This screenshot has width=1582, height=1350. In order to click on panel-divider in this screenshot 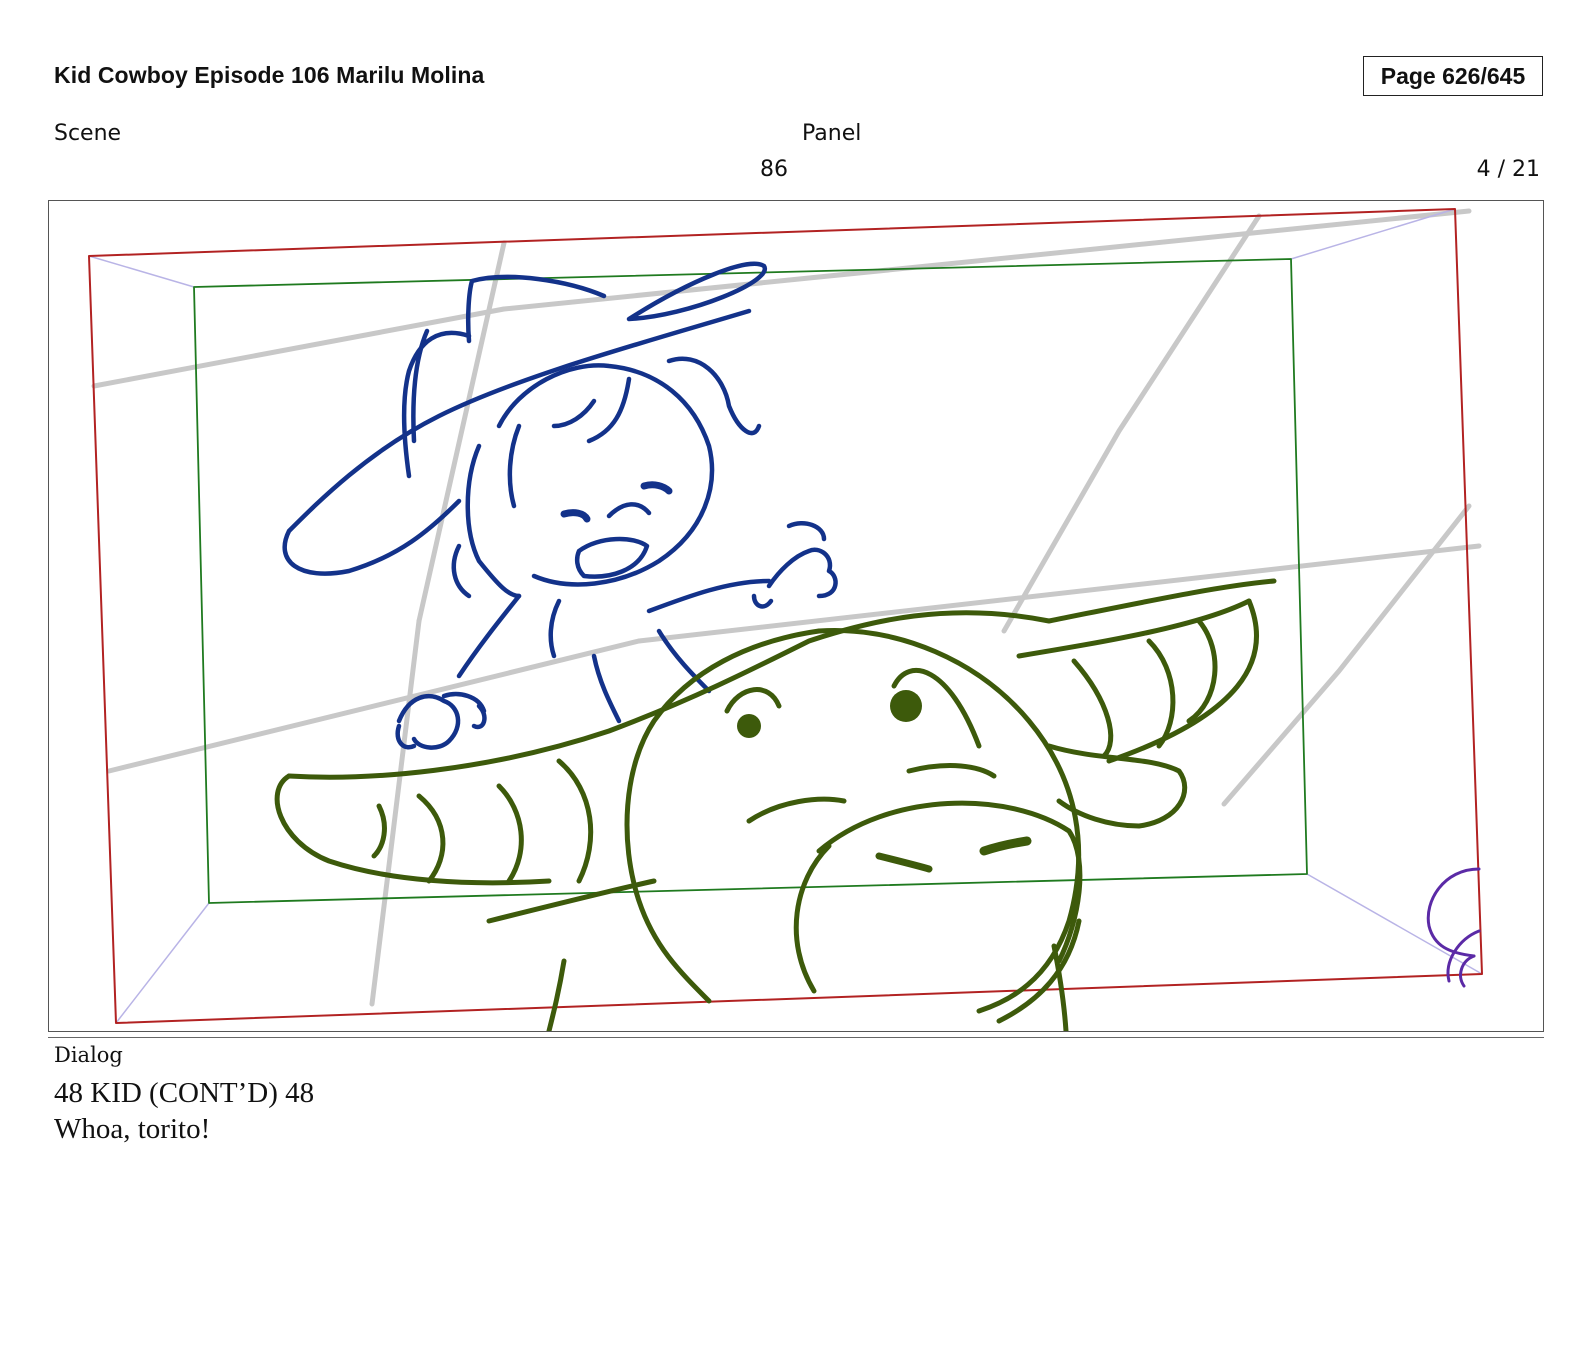, I will do `click(796, 1037)`.